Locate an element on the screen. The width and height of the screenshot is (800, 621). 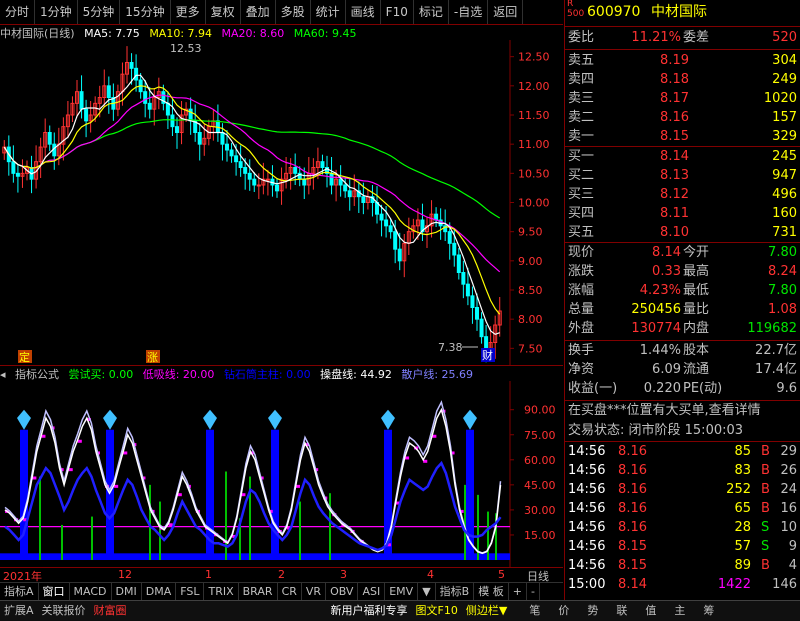
sells-row-4: 卖一 8.15 329 is located at coordinates (682, 137).